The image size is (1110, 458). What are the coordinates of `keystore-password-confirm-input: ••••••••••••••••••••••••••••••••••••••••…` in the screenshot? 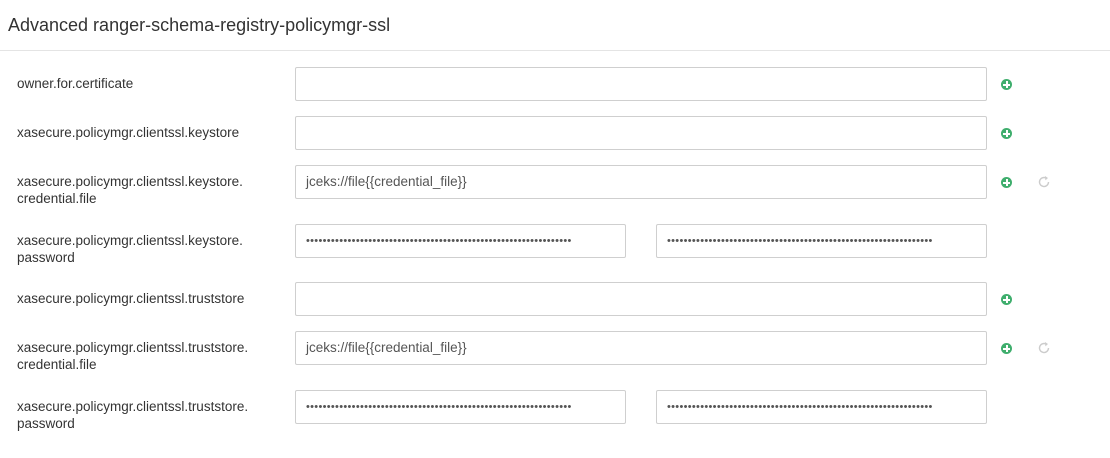 It's located at (821, 241).